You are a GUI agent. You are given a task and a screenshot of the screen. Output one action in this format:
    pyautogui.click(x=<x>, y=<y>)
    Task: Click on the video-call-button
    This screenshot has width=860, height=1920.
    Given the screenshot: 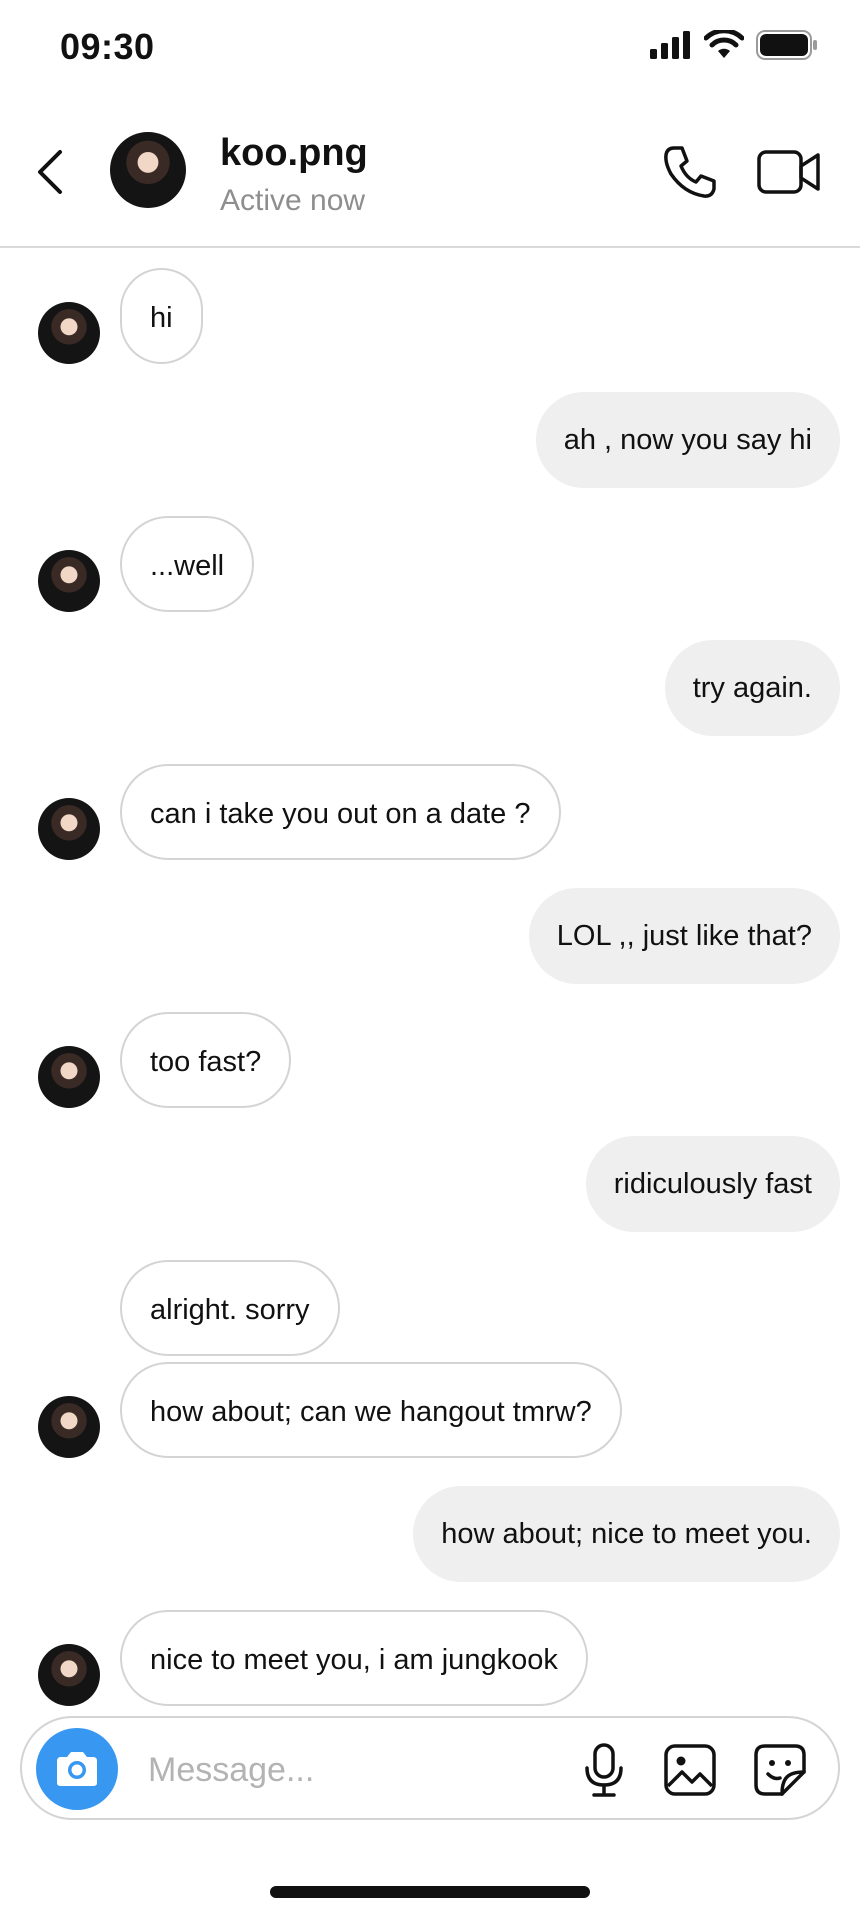 What is the action you would take?
    pyautogui.click(x=789, y=172)
    